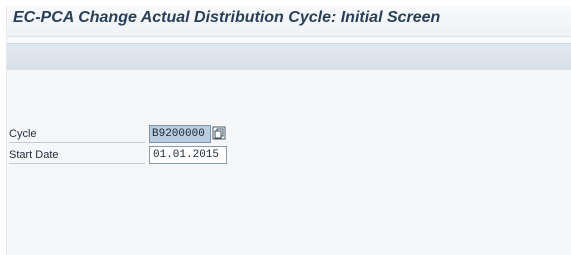  What do you see at coordinates (188, 155) in the screenshot?
I see `start-date-input: 01.01.2015` at bounding box center [188, 155].